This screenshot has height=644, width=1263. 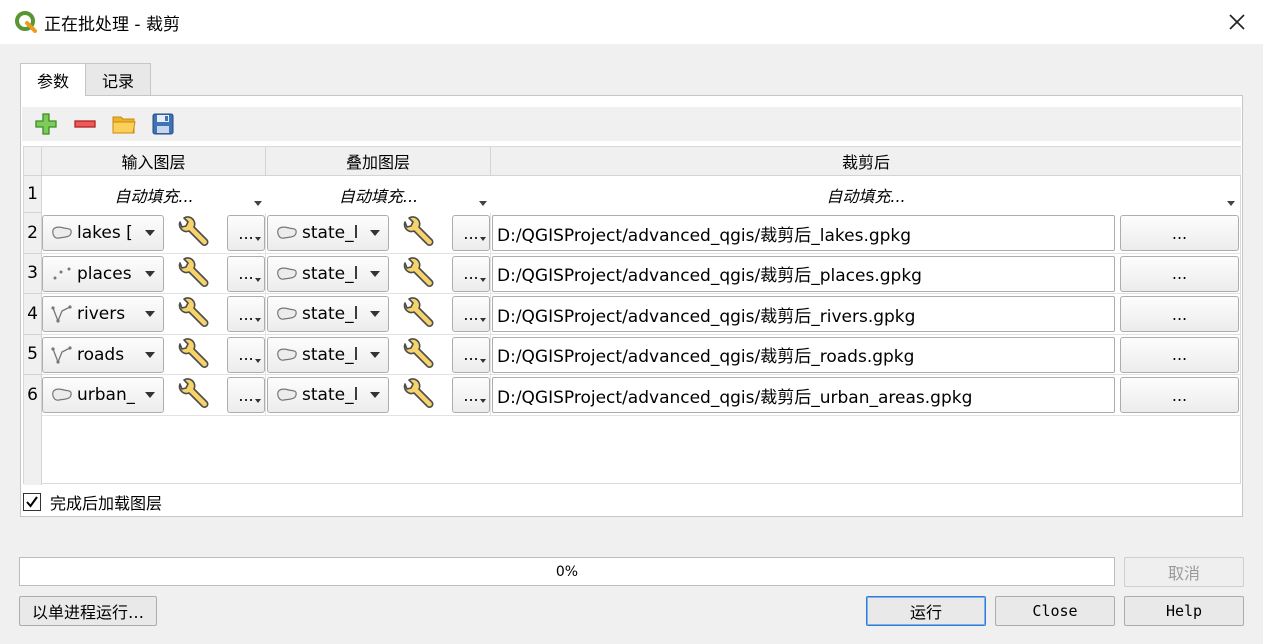 What do you see at coordinates (32, 502) in the screenshot?
I see `load-layers-checkbox` at bounding box center [32, 502].